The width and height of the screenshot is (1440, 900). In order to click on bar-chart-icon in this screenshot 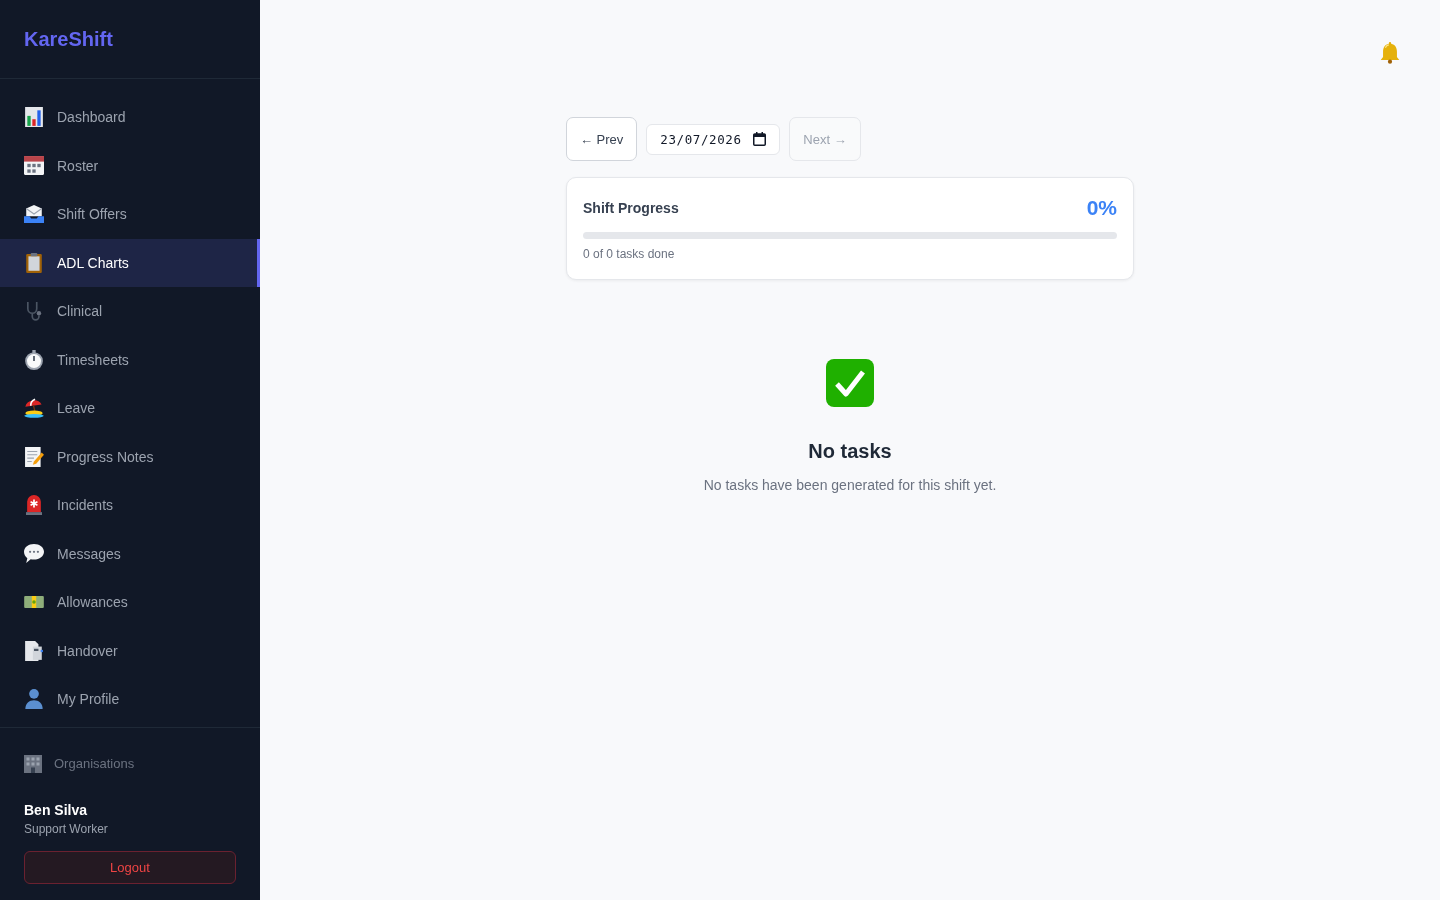, I will do `click(34, 117)`.